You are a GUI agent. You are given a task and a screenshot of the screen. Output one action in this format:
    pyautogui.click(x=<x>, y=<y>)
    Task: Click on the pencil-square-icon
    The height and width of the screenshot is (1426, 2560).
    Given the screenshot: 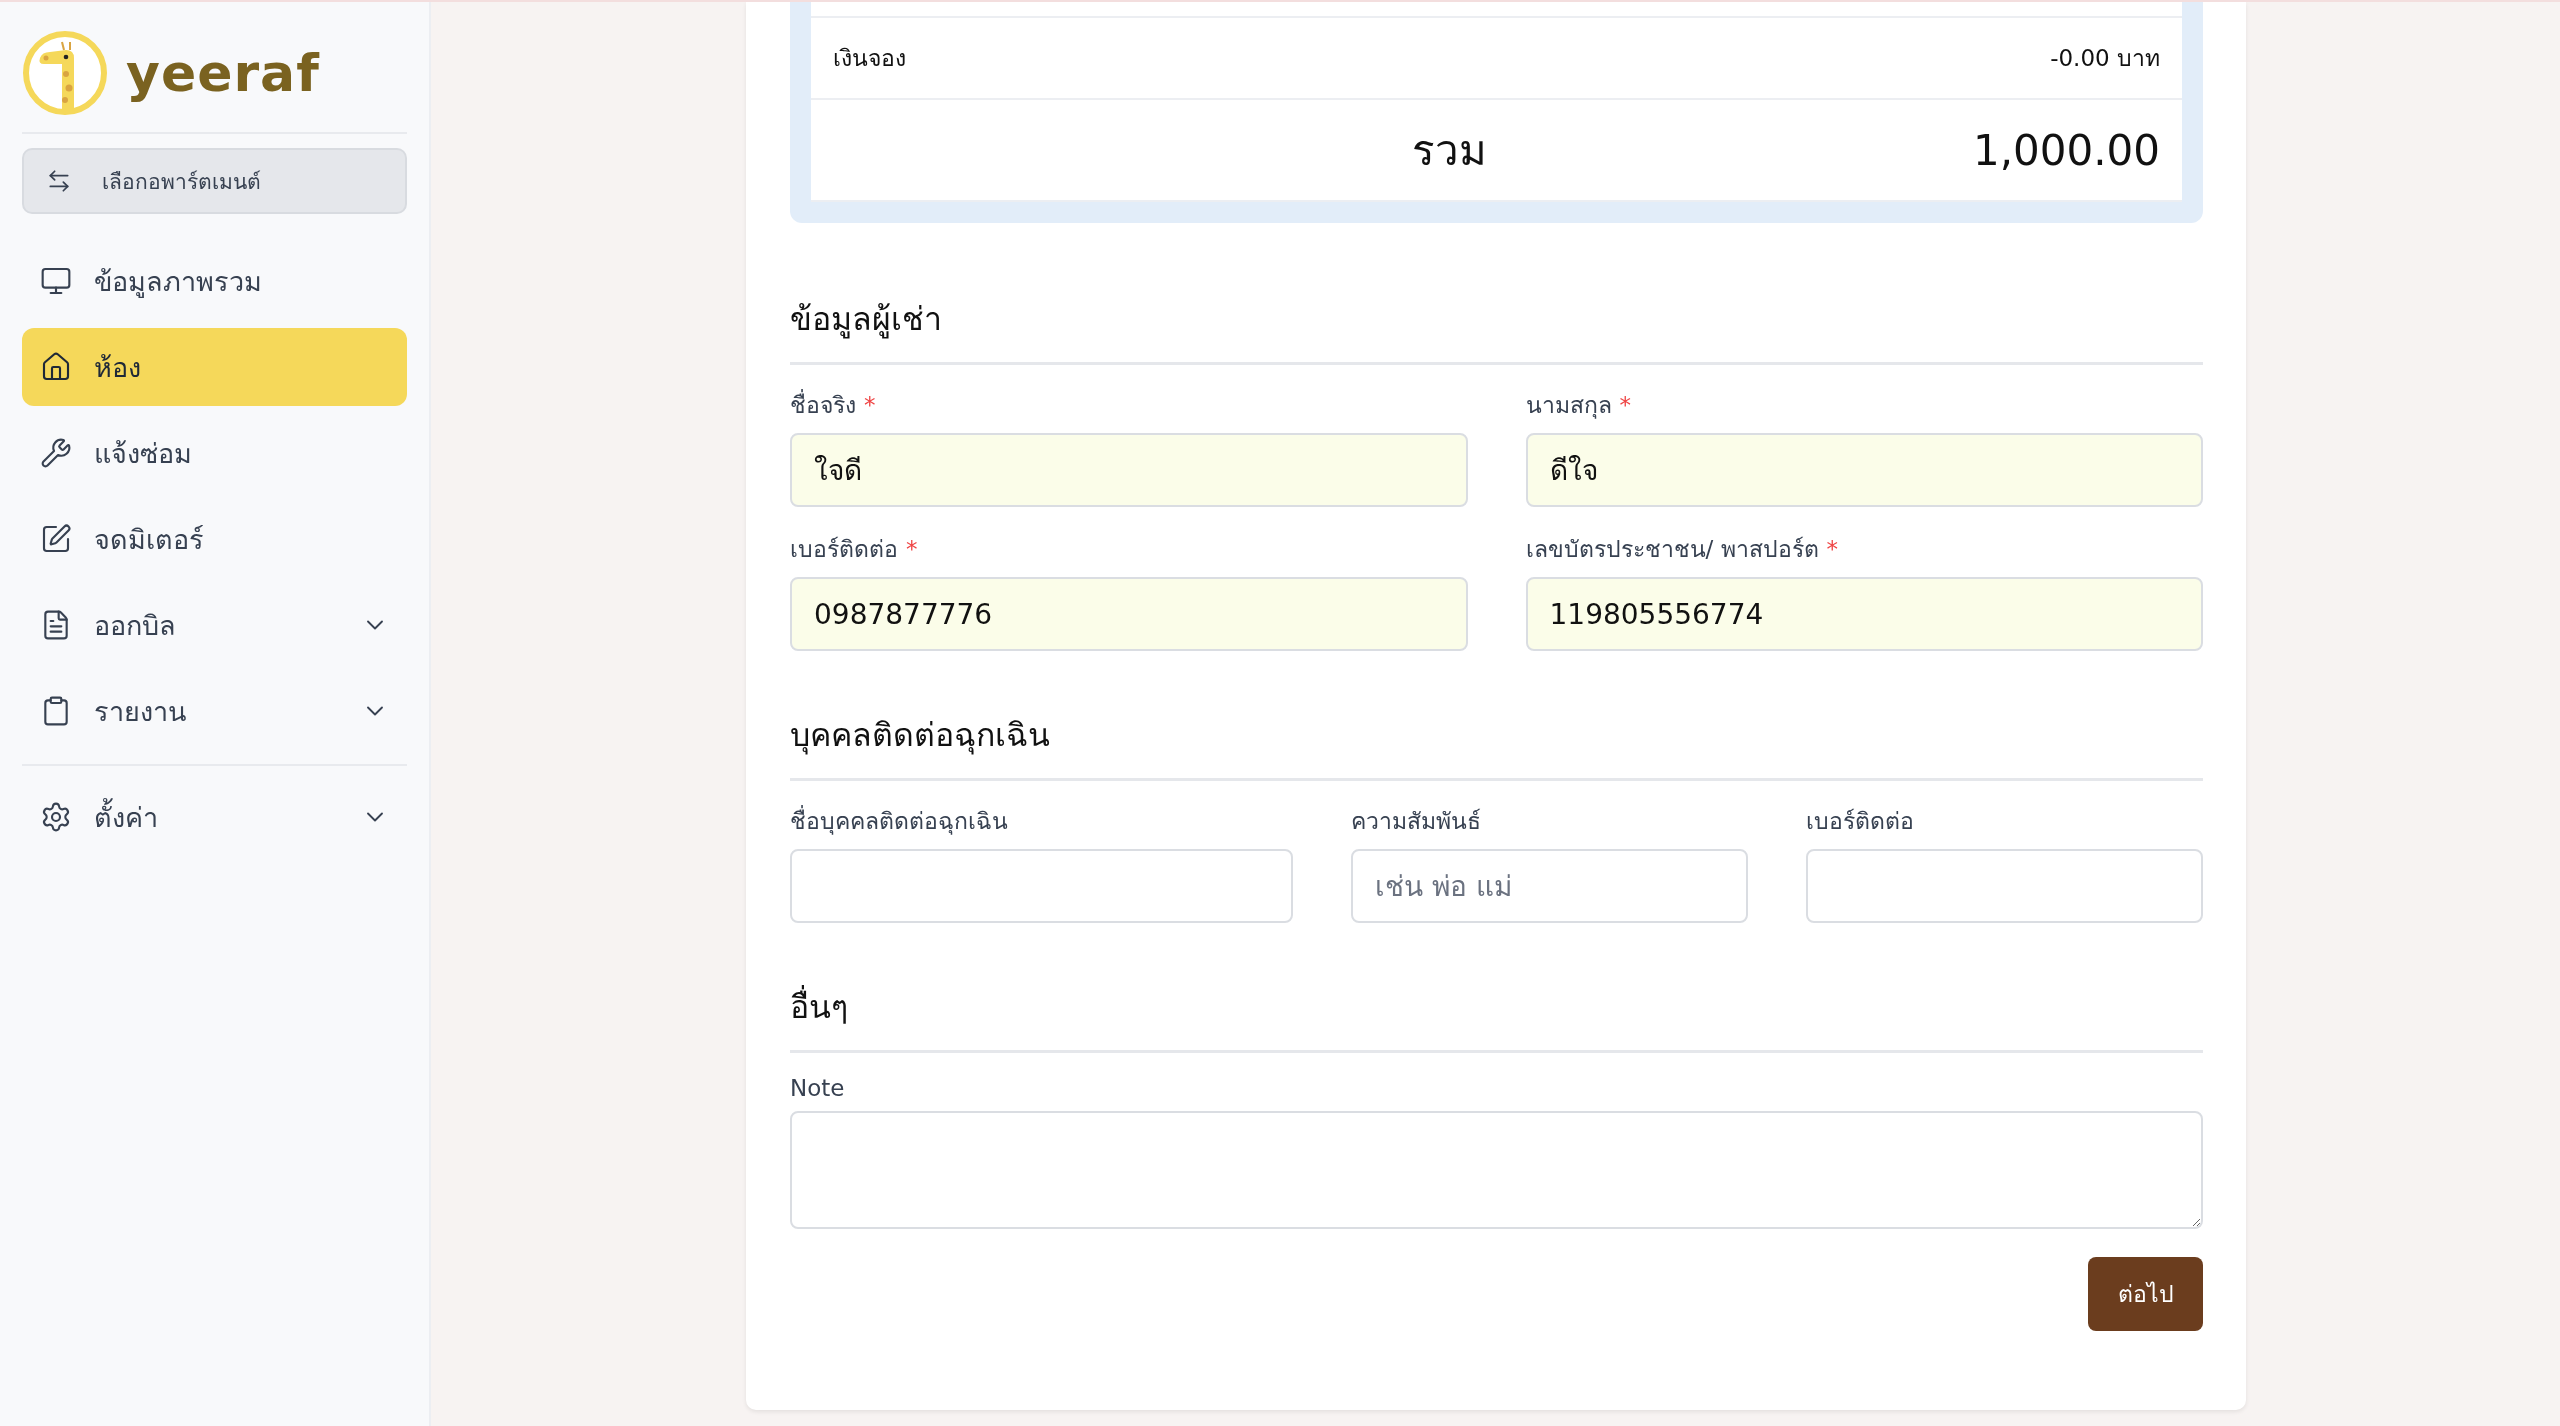 What is the action you would take?
    pyautogui.click(x=56, y=539)
    